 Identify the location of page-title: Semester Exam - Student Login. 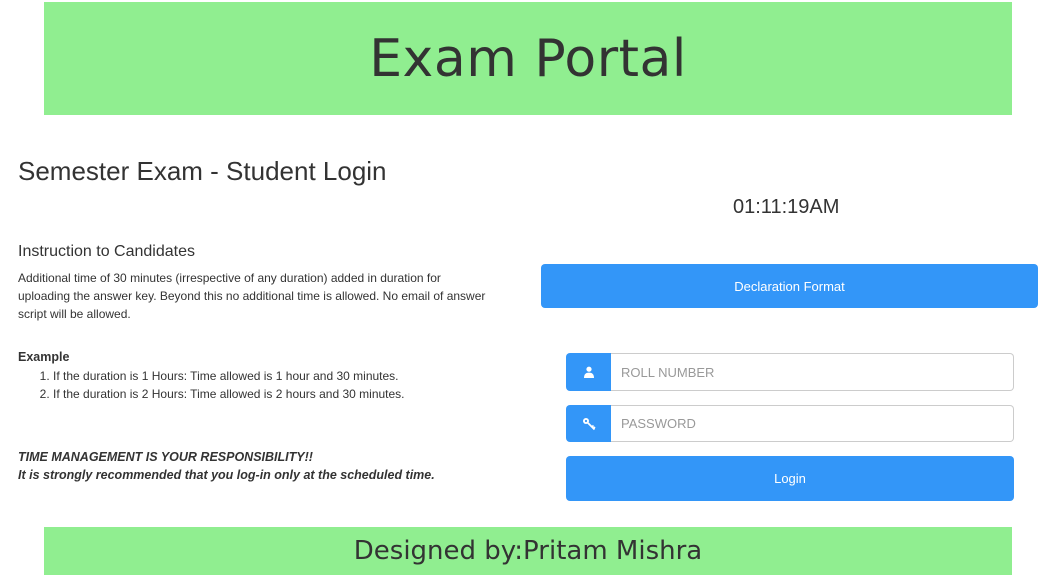
(202, 171).